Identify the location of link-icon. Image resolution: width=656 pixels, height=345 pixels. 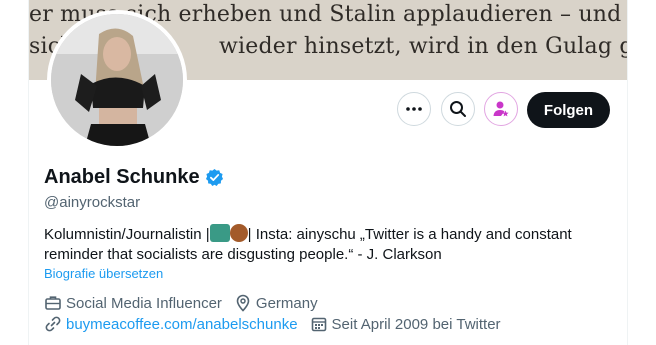
(53, 324).